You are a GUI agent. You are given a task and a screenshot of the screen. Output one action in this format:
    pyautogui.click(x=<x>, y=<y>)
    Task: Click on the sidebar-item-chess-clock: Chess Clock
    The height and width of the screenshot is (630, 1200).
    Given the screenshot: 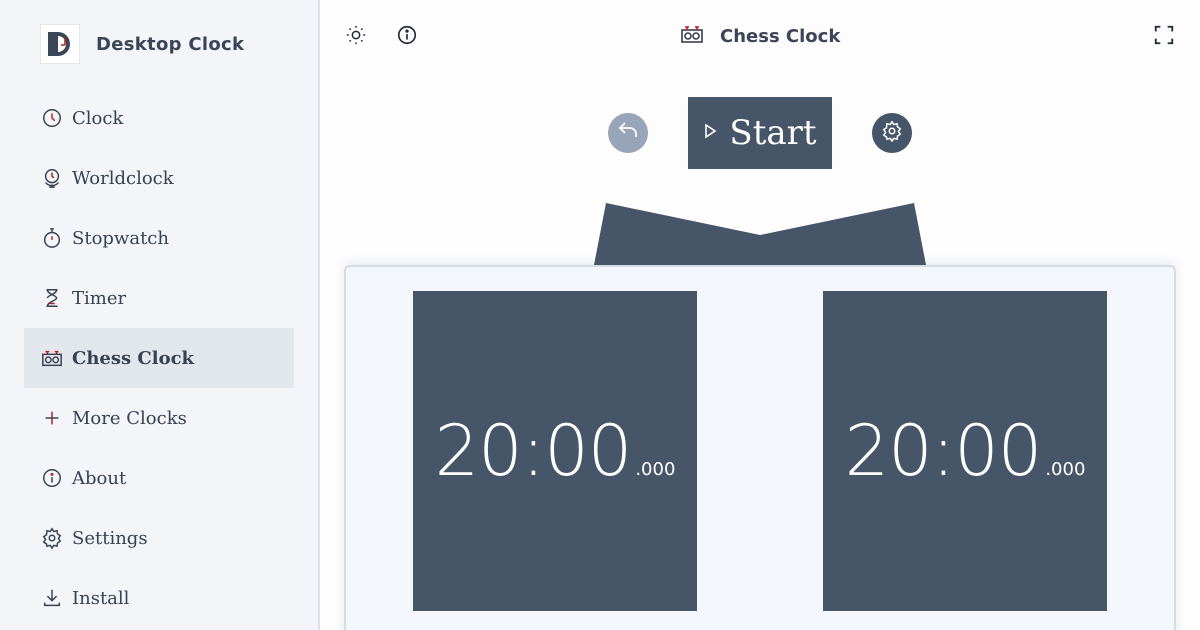 What is the action you would take?
    pyautogui.click(x=159, y=358)
    